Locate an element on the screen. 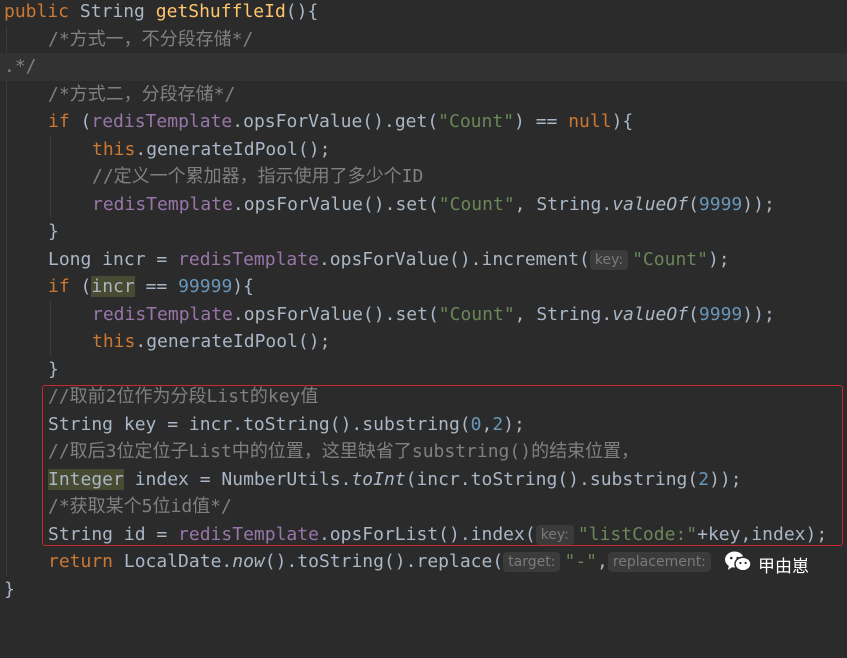  code-token: return is located at coordinates (81, 561).